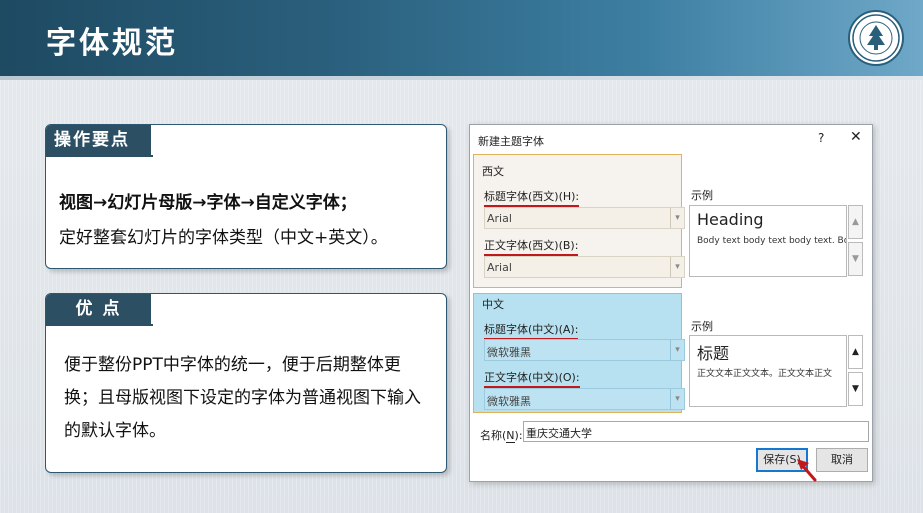 This screenshot has height=513, width=923. I want to click on chinese-body-value: 微软雅黑, so click(509, 401).